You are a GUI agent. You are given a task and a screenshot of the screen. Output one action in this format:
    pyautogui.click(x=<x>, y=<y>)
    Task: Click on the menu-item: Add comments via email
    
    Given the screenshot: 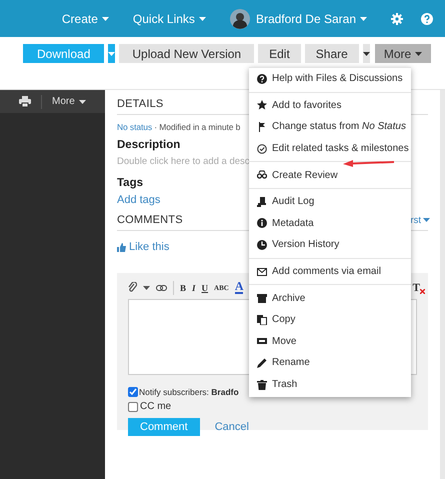 What is the action you would take?
    pyautogui.click(x=330, y=271)
    